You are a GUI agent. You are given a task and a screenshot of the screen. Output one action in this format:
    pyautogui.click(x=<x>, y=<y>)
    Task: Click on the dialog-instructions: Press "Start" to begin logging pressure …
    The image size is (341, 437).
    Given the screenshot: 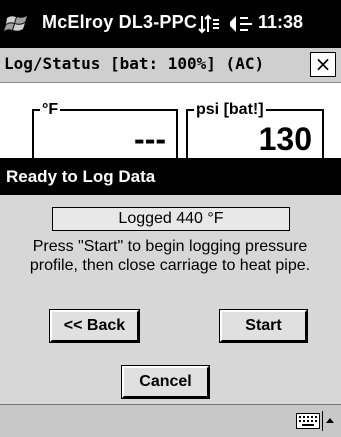 What is the action you would take?
    pyautogui.click(x=170, y=256)
    